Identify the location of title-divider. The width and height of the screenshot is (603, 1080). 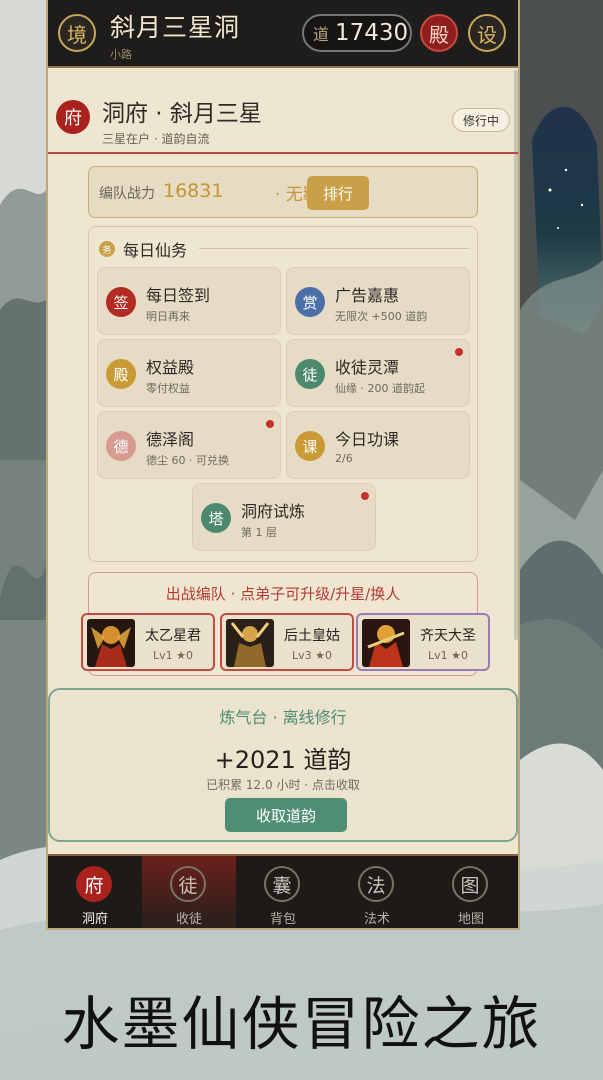
(334, 248).